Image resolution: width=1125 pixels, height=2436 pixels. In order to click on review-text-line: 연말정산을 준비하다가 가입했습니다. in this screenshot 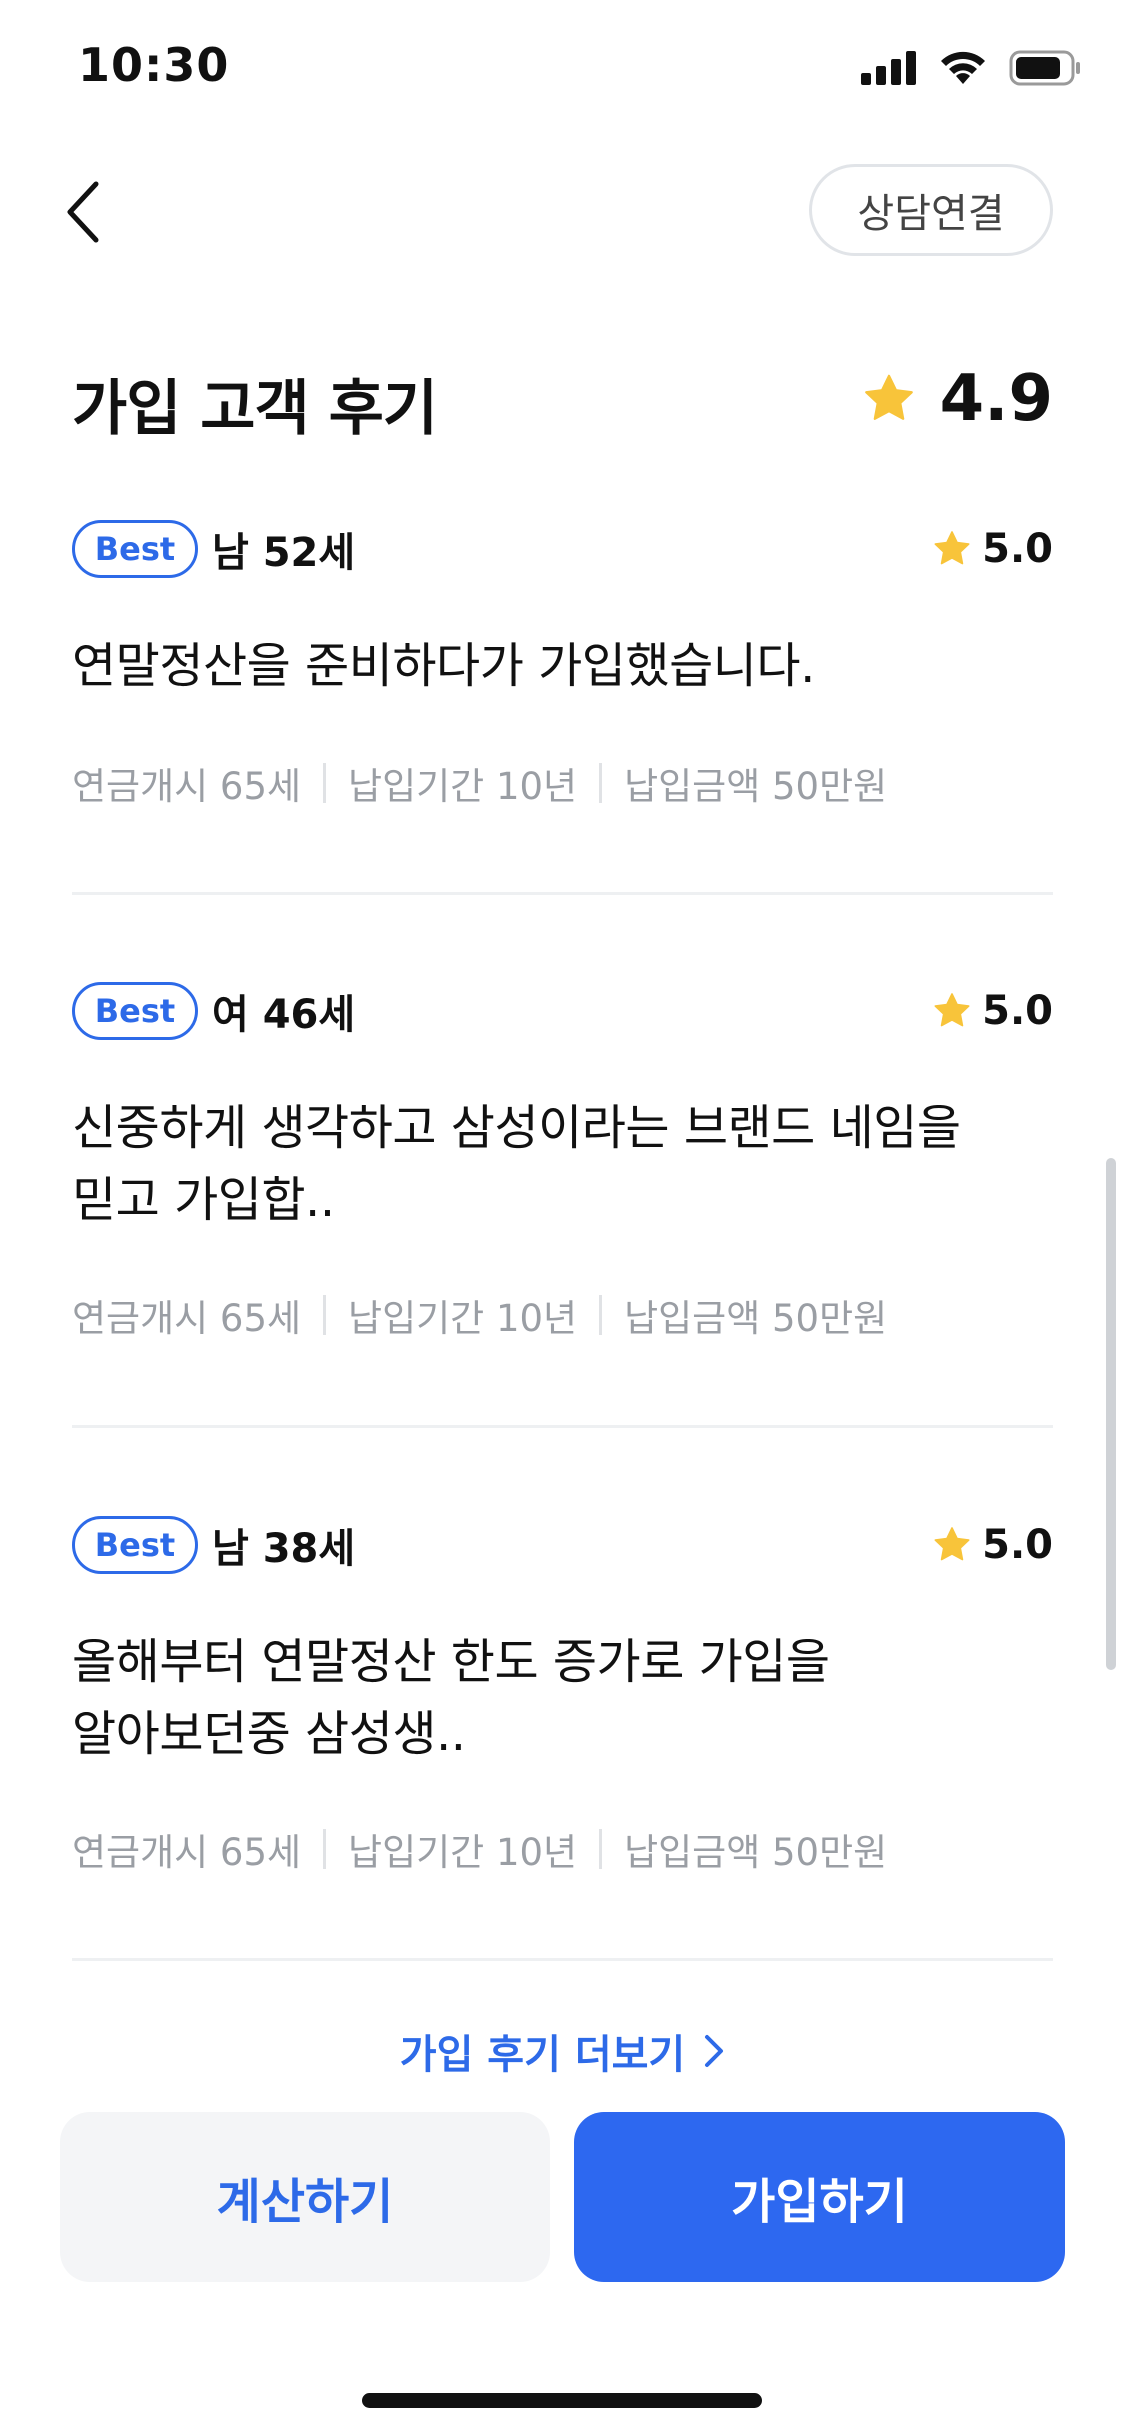, I will do `click(443, 666)`.